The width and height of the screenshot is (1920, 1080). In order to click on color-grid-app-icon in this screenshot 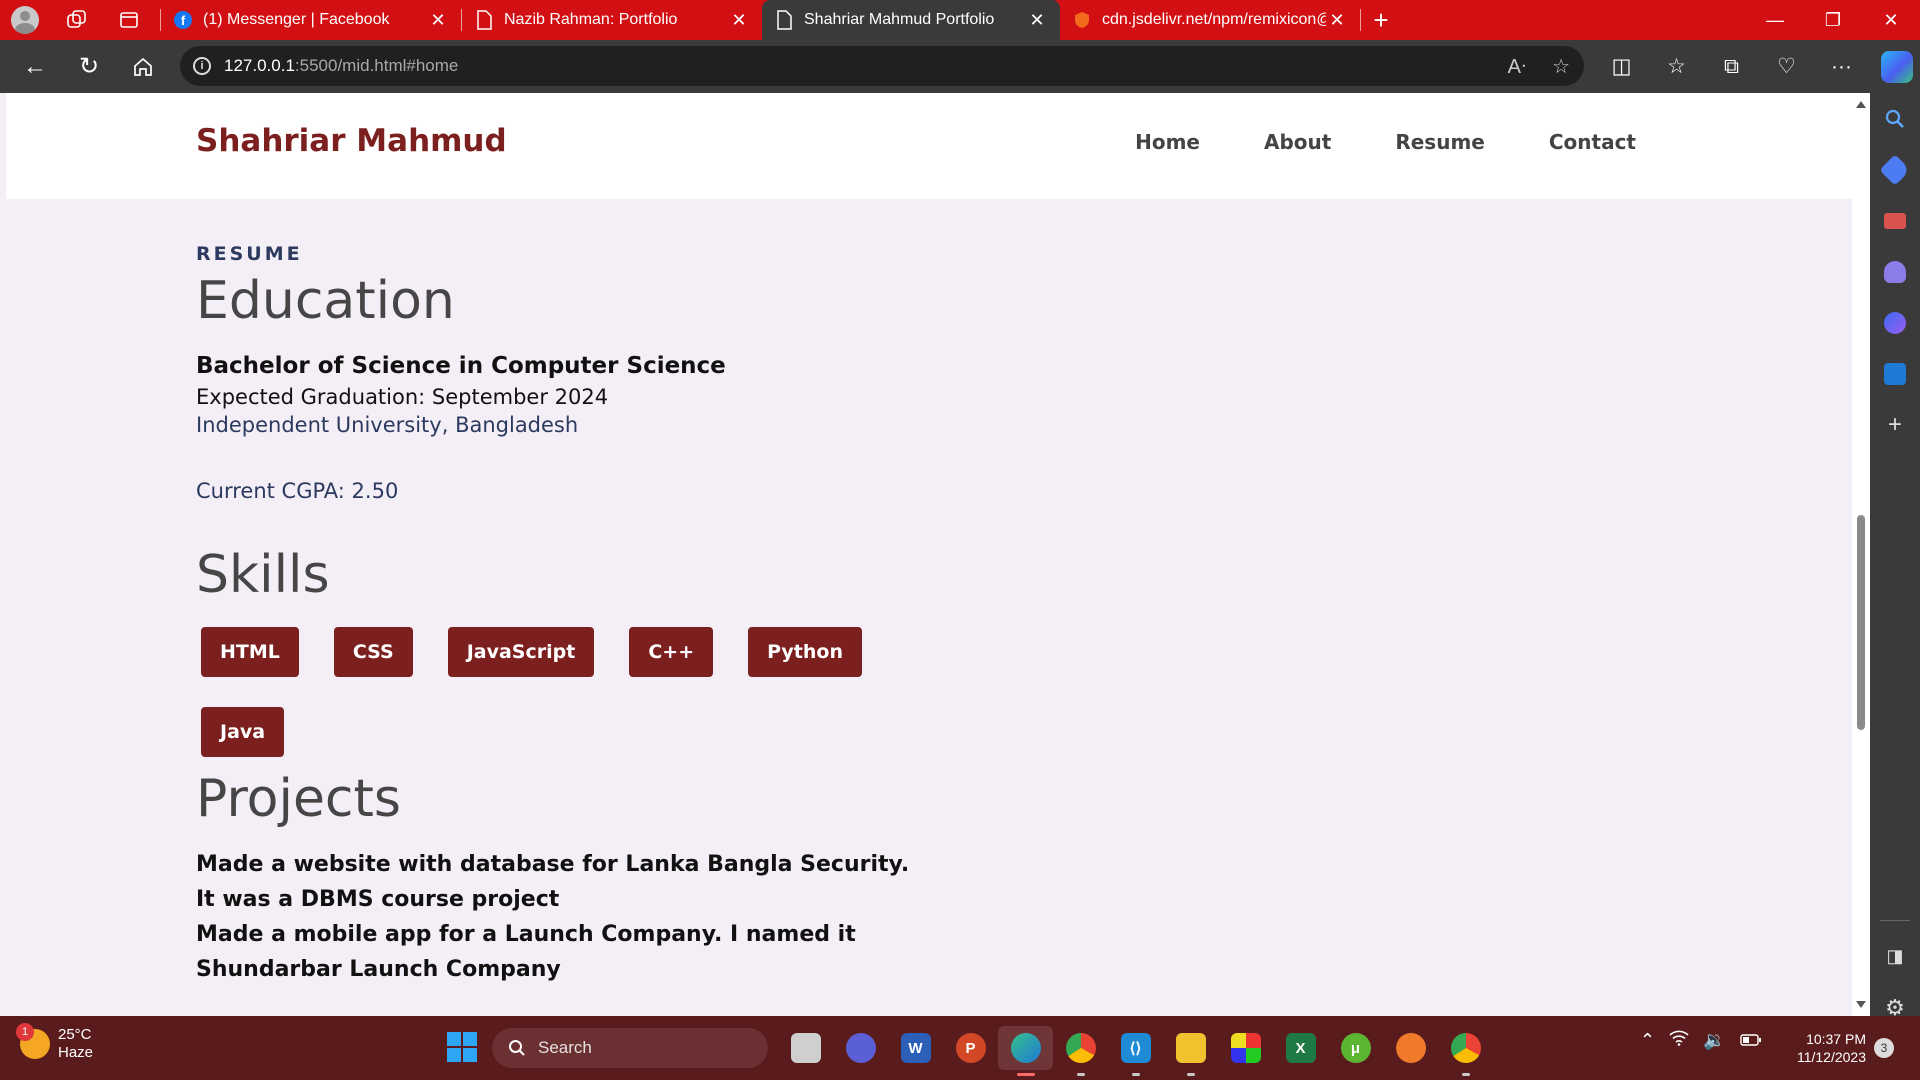, I will do `click(1245, 1048)`.